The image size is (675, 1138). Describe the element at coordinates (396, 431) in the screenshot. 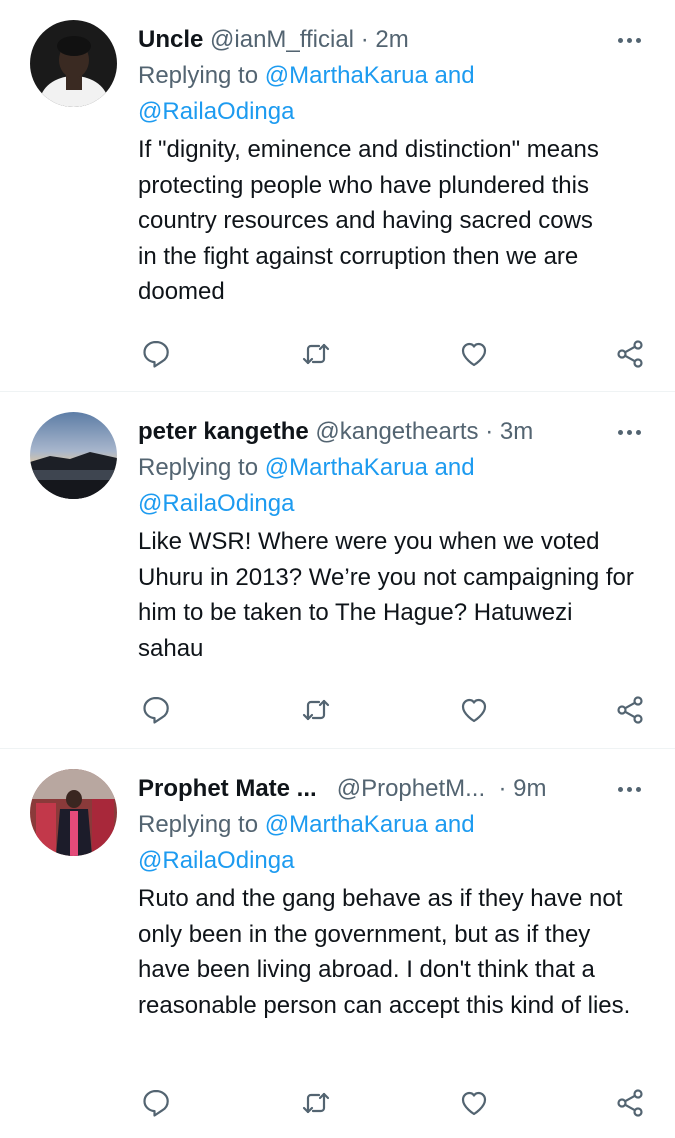

I see `user-handle: @kangethearts` at that location.